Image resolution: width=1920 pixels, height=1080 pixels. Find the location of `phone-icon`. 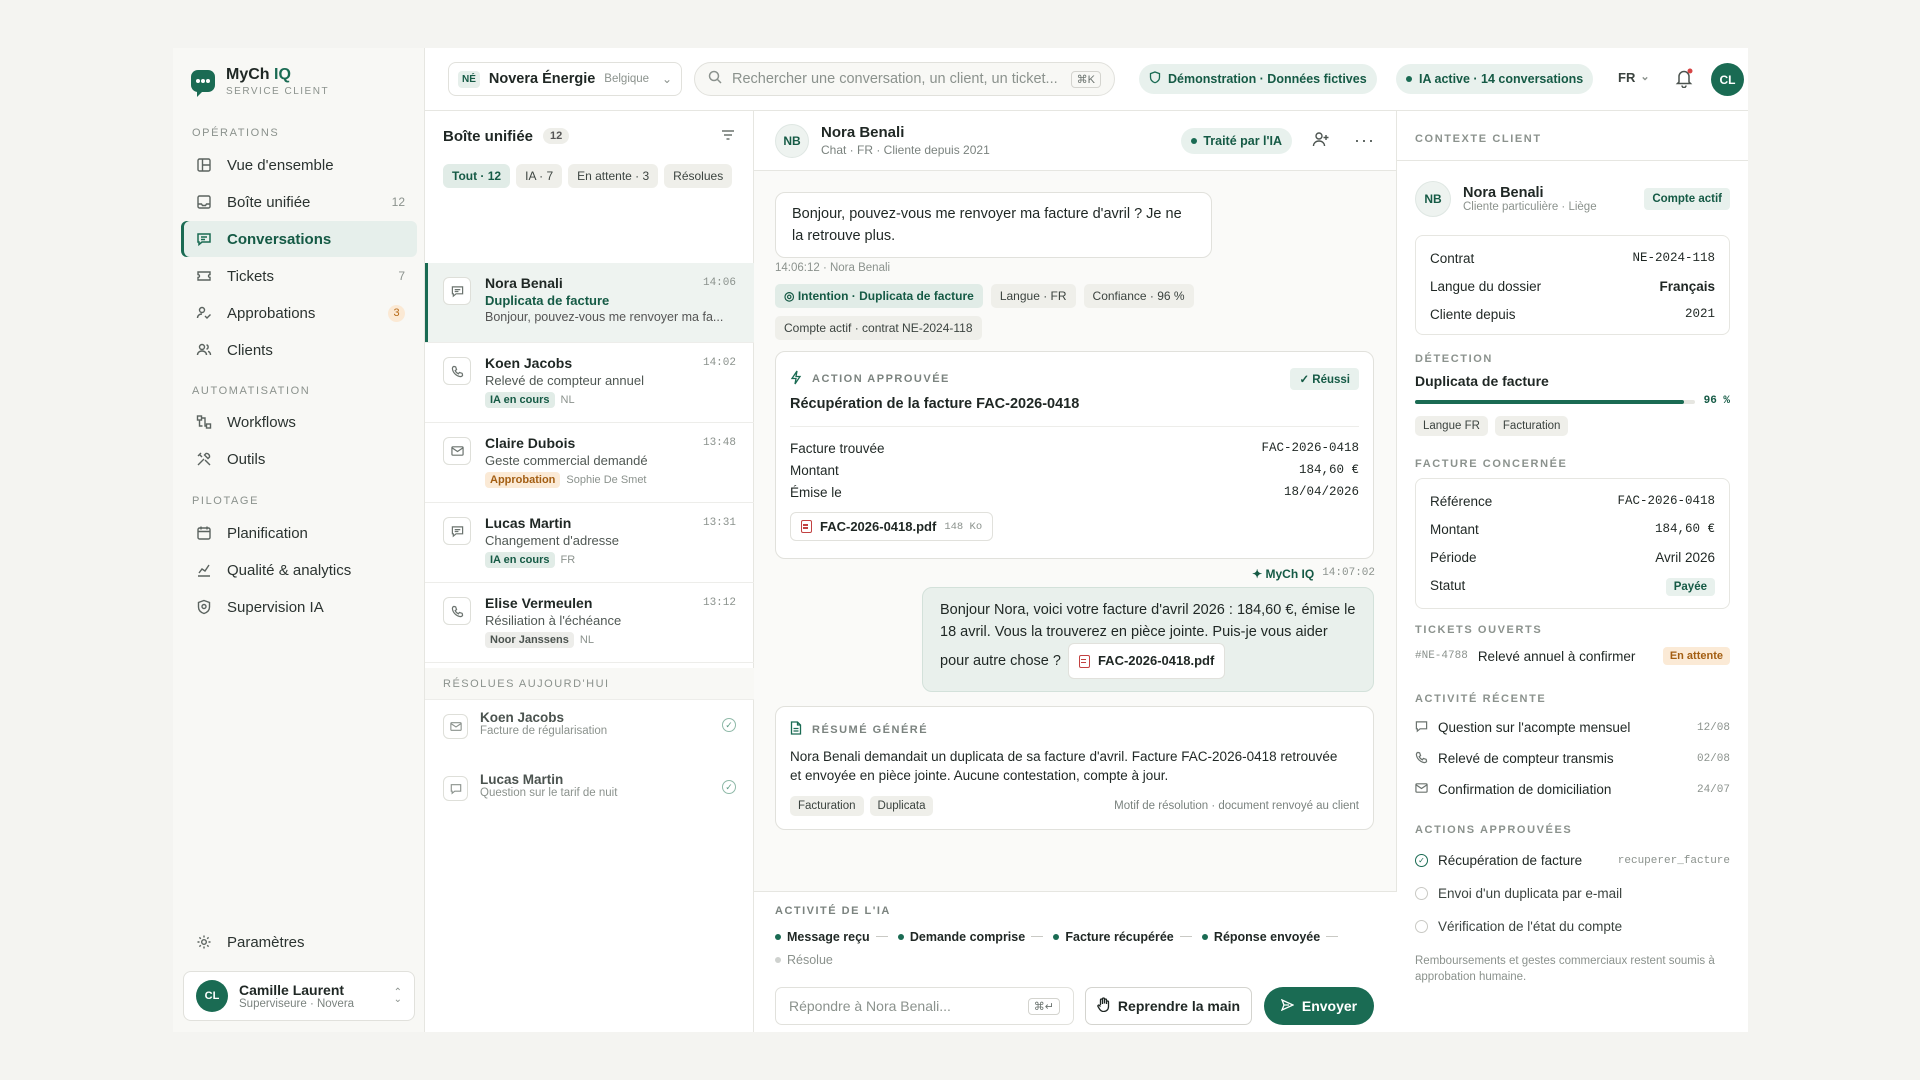

phone-icon is located at coordinates (1421, 759).